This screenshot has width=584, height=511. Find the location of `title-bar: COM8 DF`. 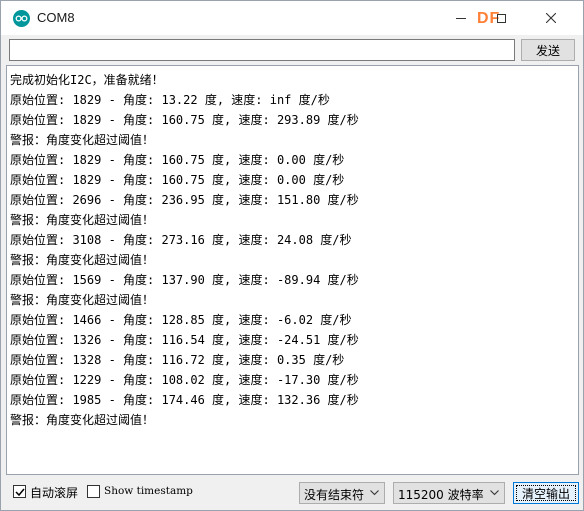

title-bar: COM8 DF is located at coordinates (292, 18).